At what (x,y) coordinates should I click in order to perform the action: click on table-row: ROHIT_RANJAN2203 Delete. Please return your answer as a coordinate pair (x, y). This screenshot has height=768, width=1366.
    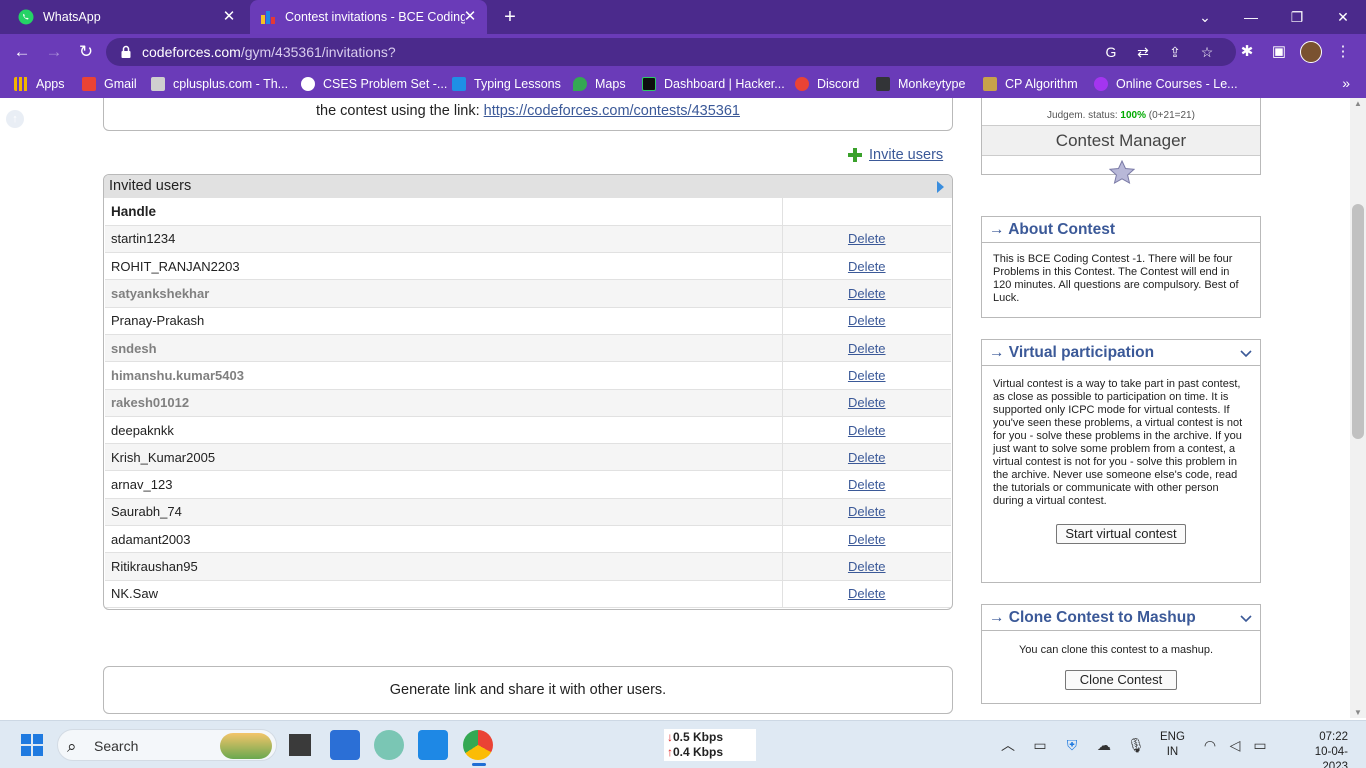
    Looking at the image, I should click on (528, 266).